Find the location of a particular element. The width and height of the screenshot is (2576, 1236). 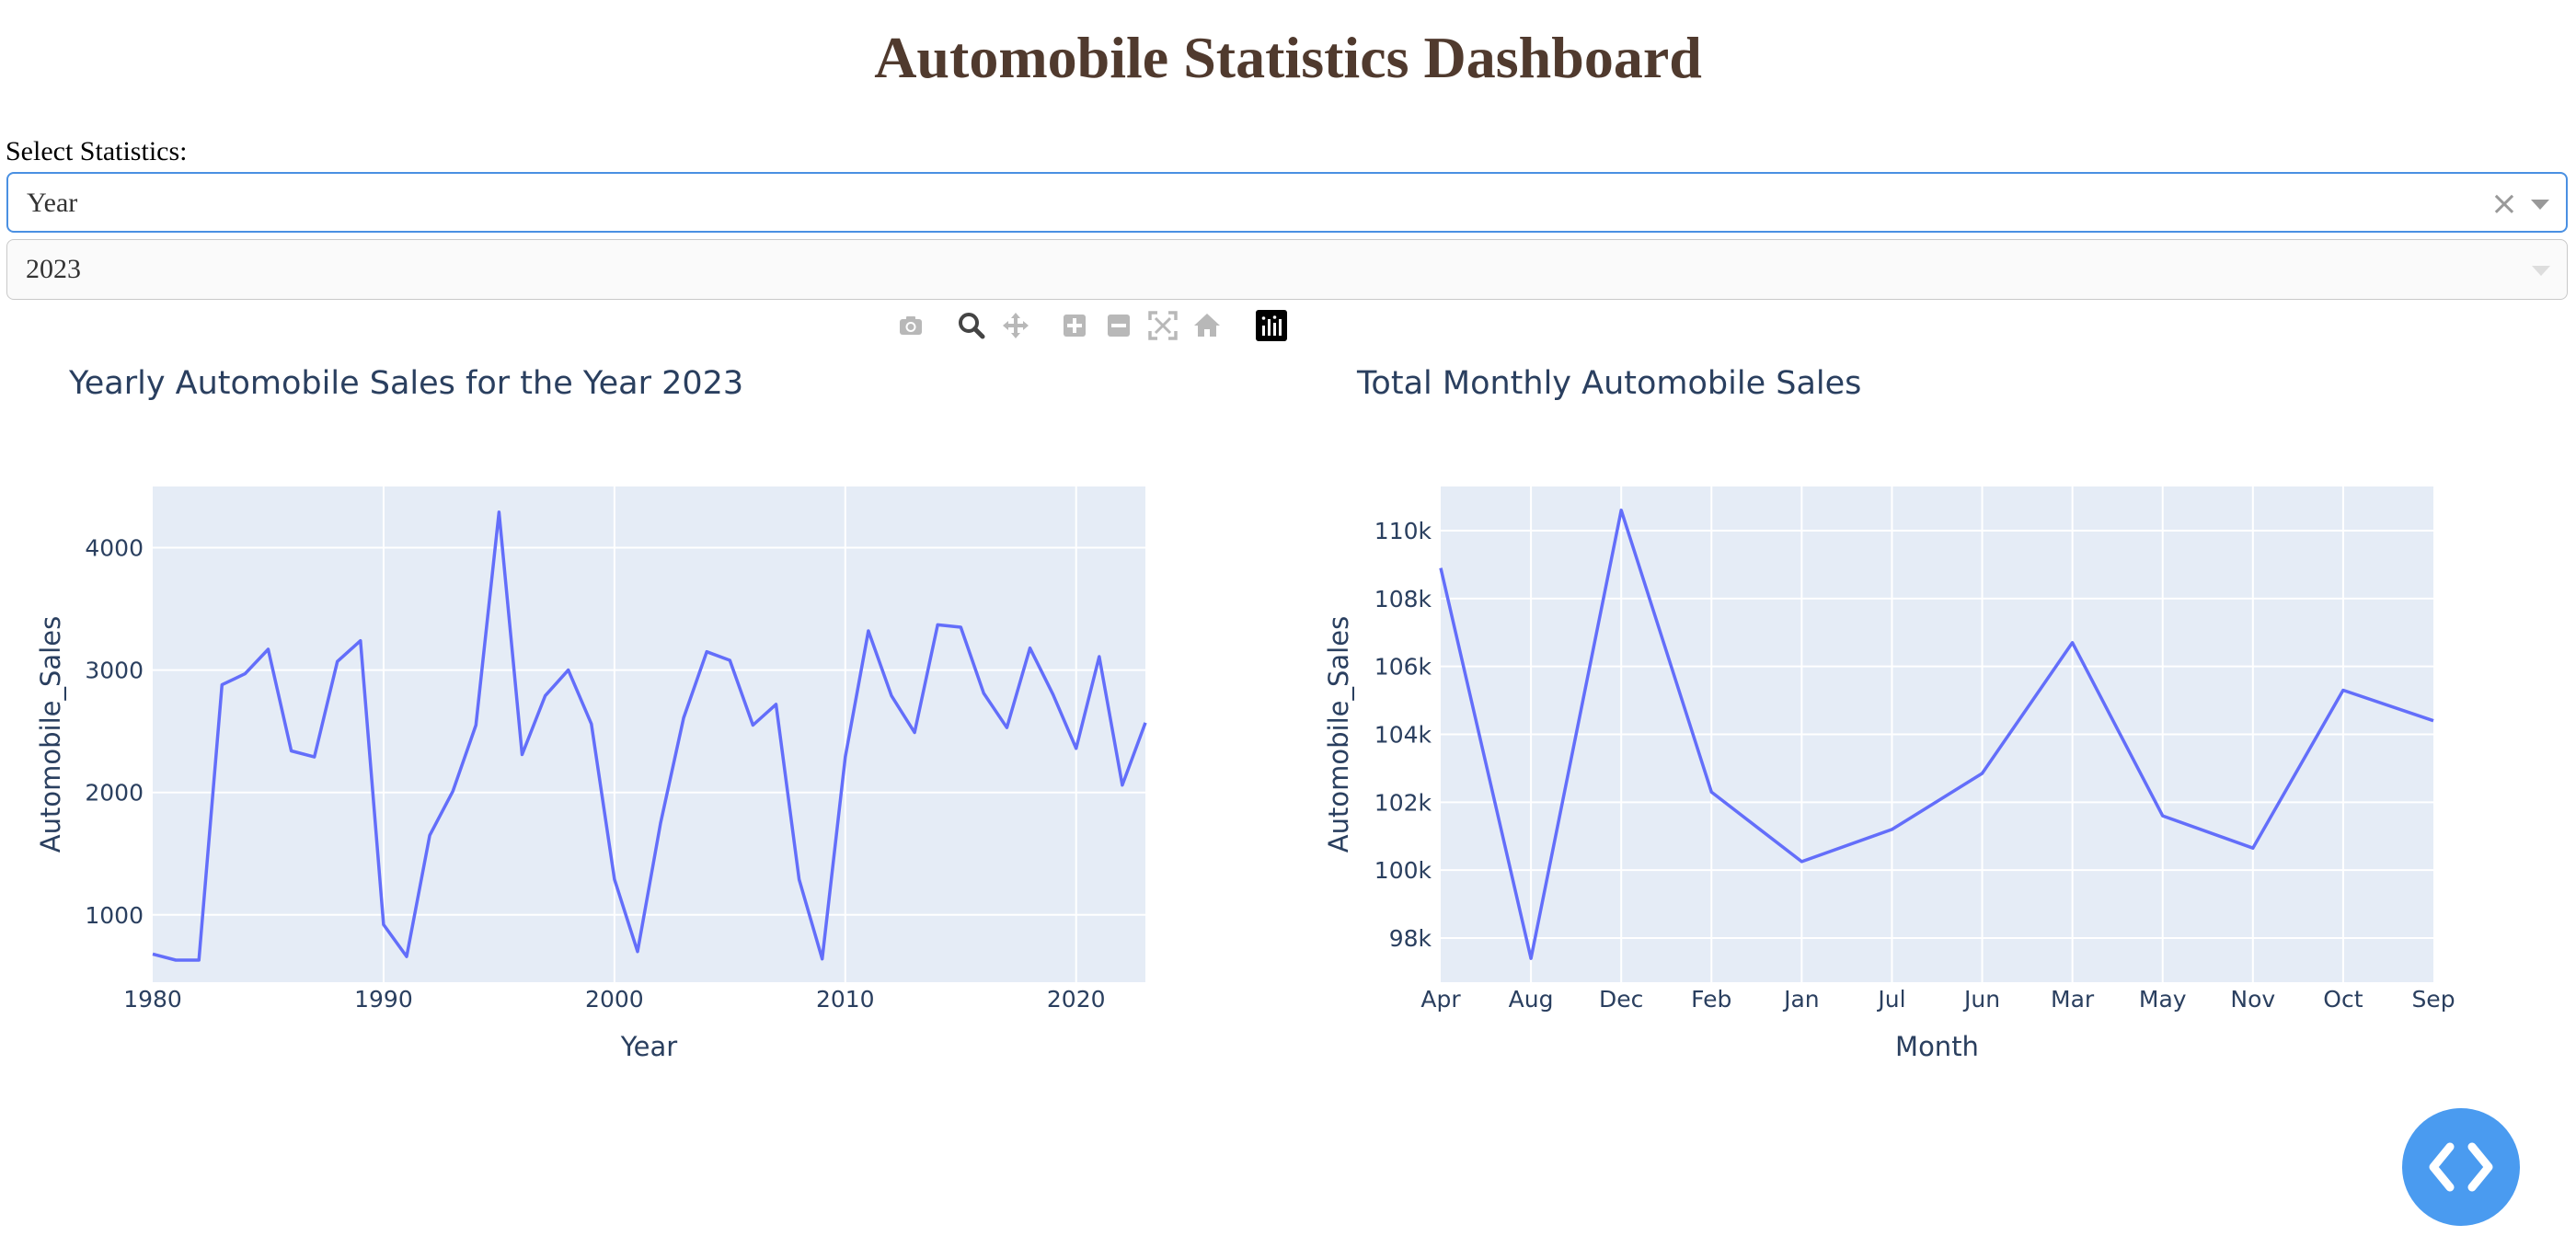

x-tick-label: Jun is located at coordinates (1981, 999).